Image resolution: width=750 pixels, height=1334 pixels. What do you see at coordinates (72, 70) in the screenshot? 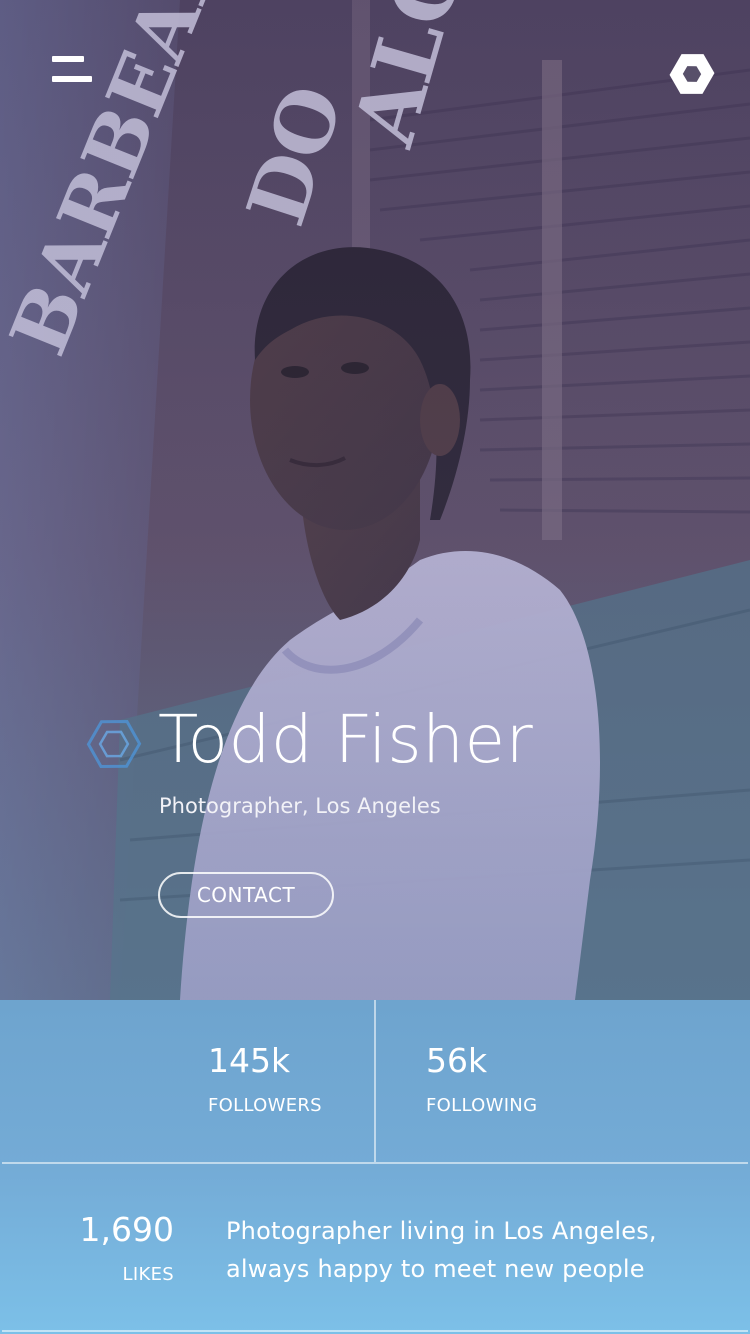
I see `menu-button` at bounding box center [72, 70].